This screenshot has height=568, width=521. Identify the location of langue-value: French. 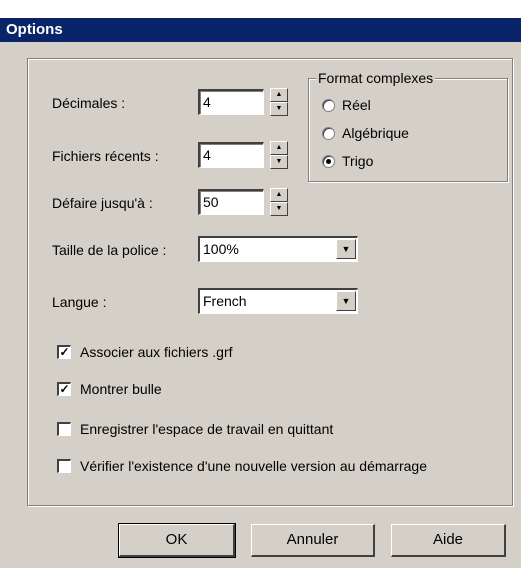
(225, 301).